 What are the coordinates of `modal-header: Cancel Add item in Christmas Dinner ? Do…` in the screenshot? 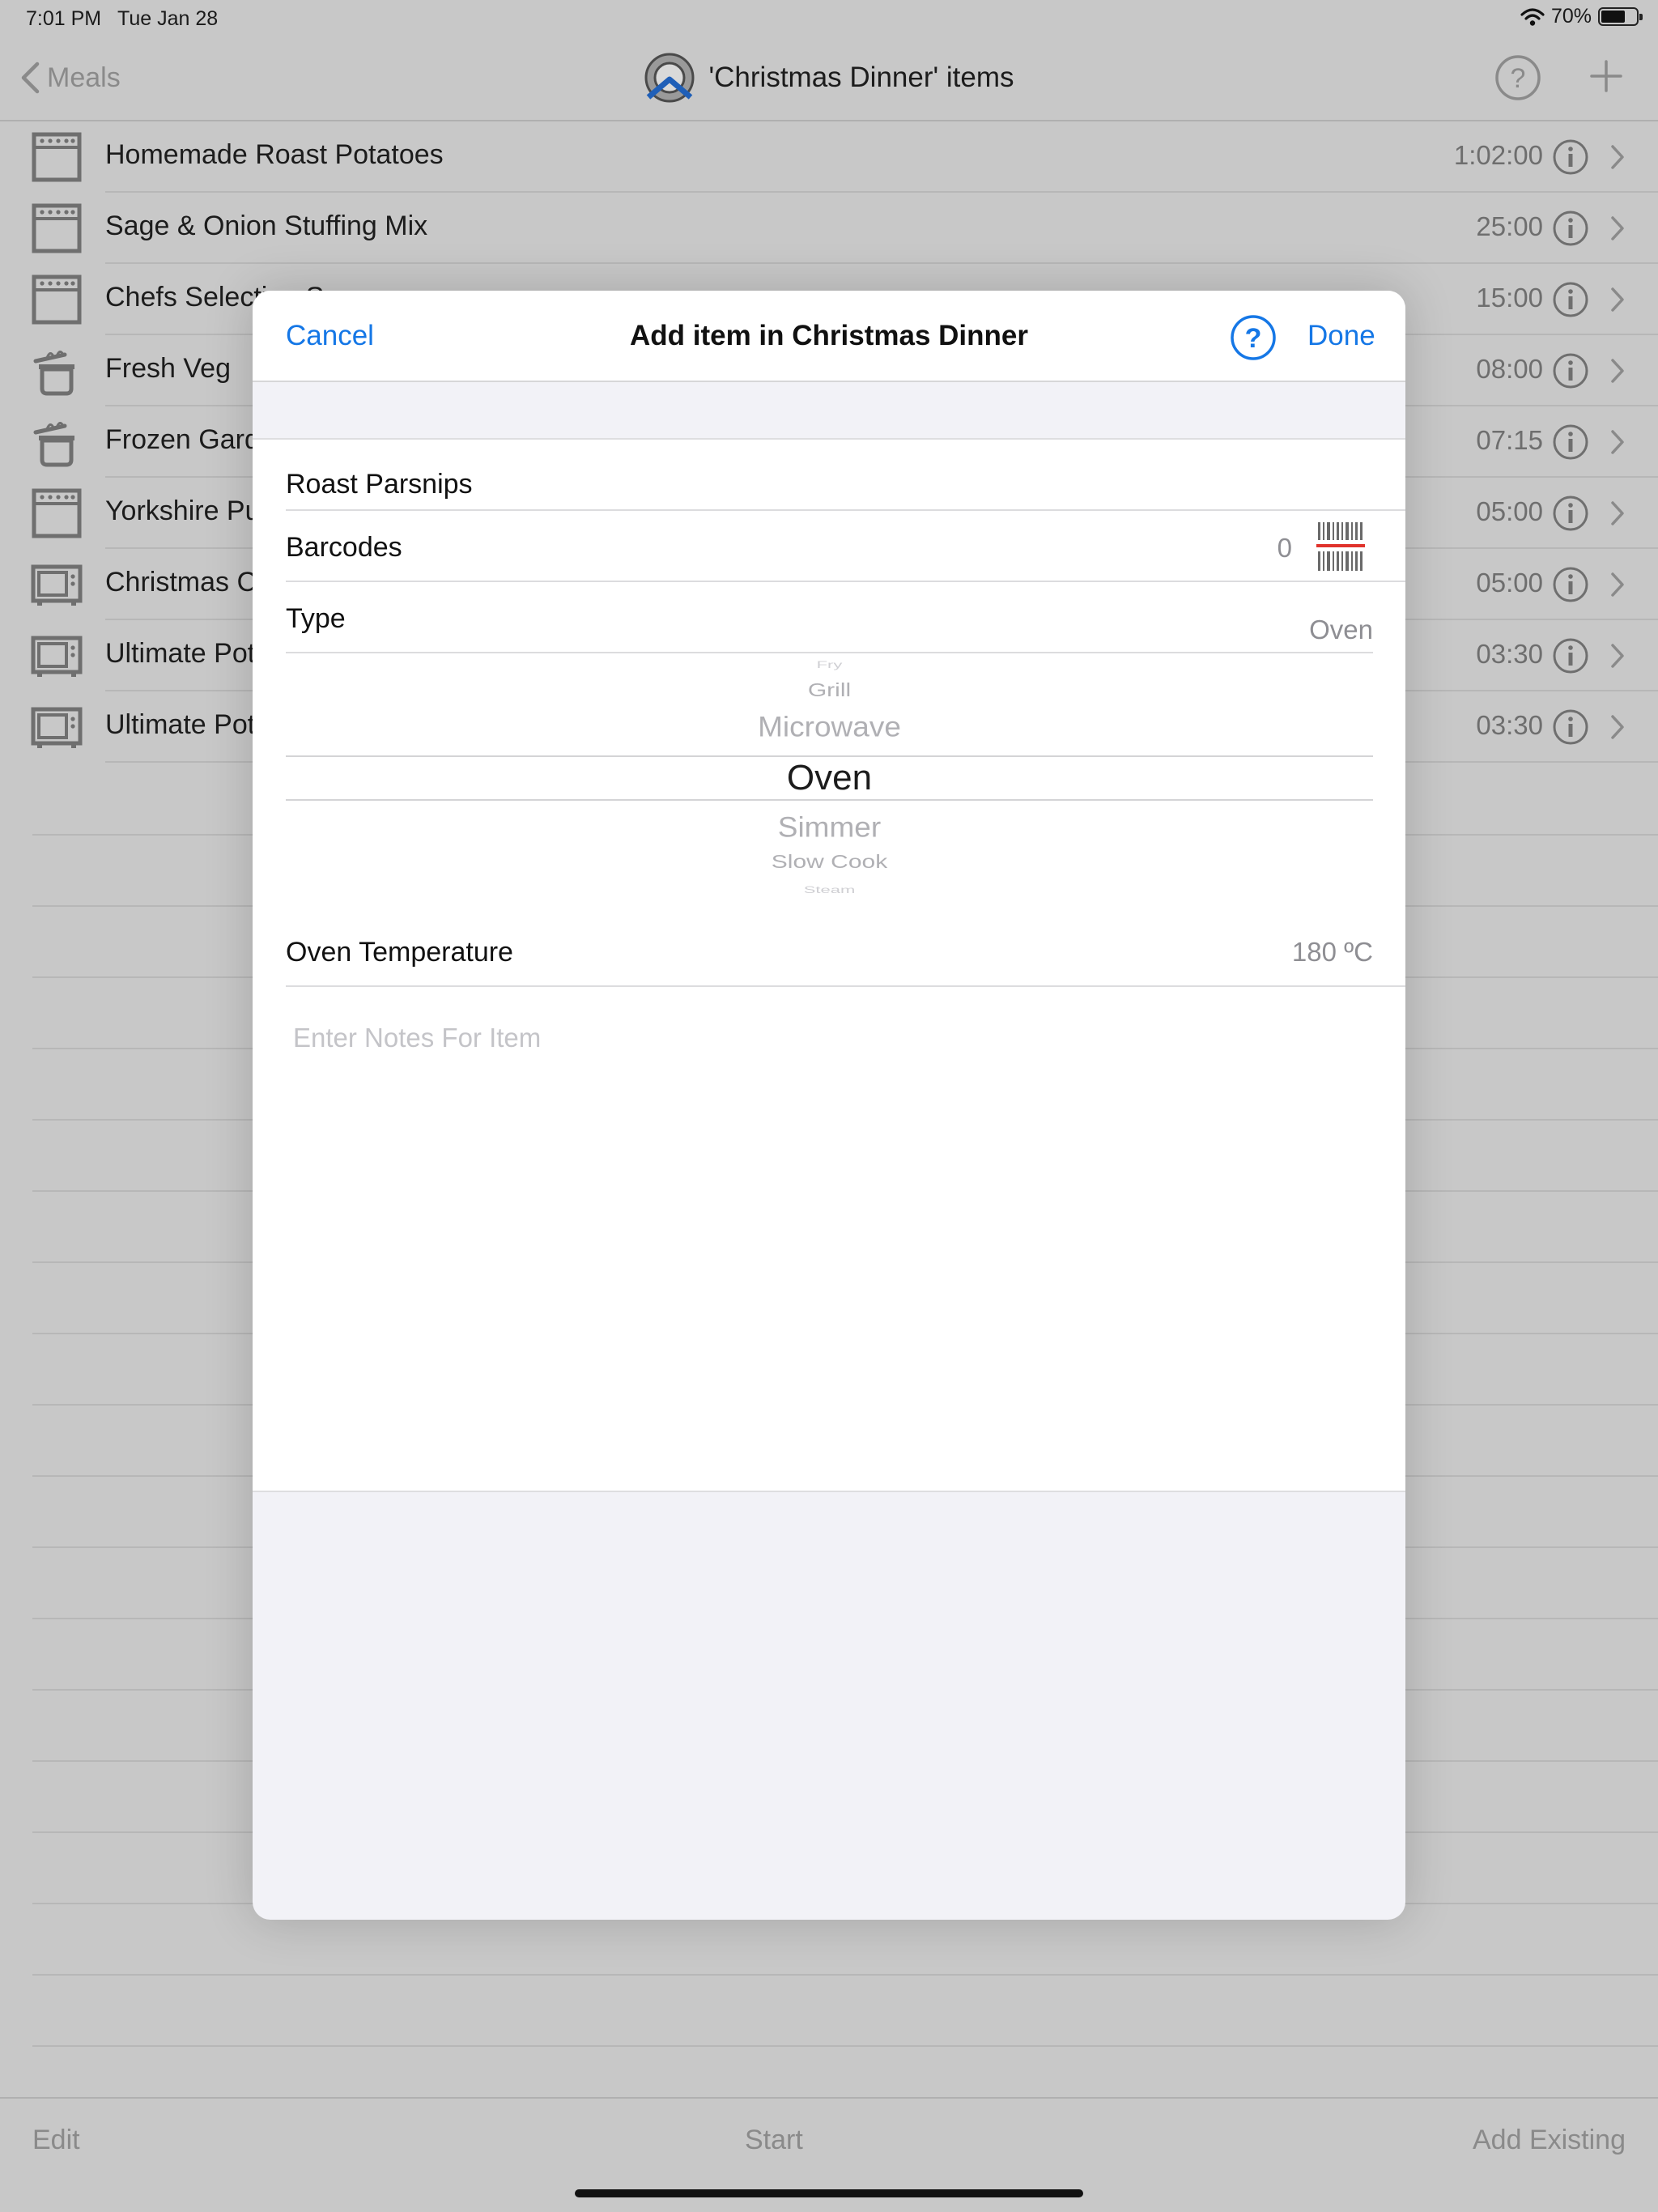 It's located at (829, 337).